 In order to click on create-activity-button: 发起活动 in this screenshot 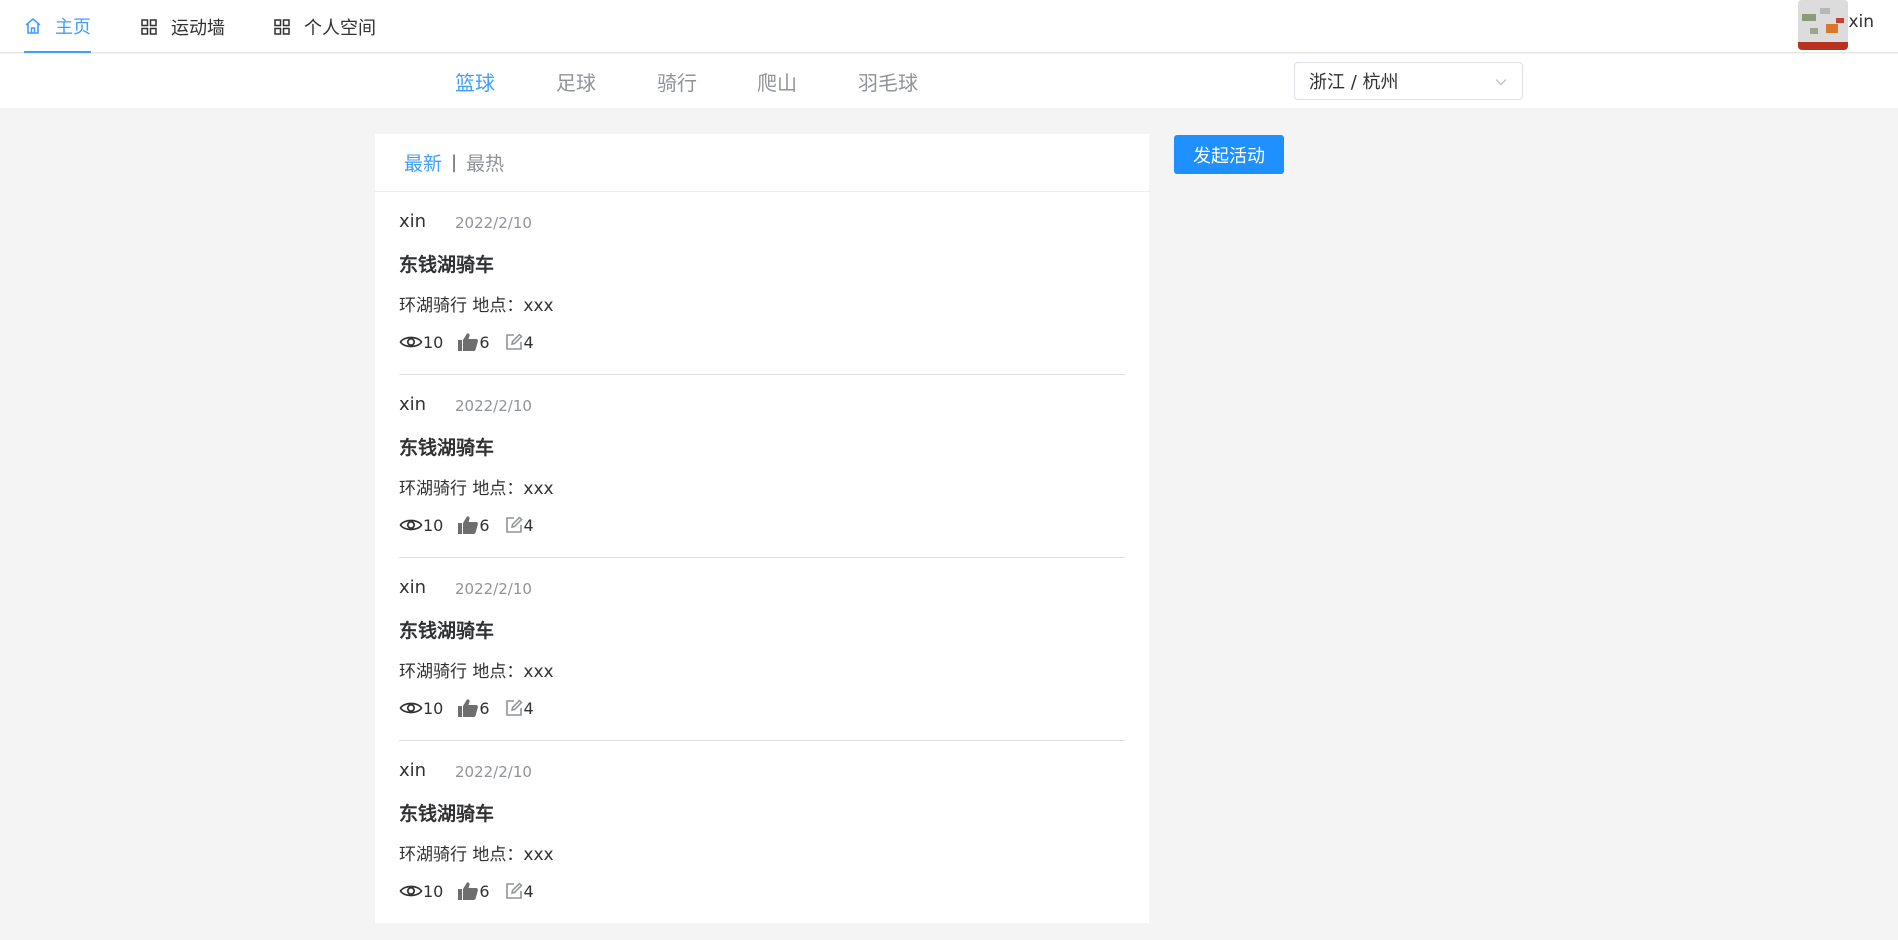, I will do `click(1229, 154)`.